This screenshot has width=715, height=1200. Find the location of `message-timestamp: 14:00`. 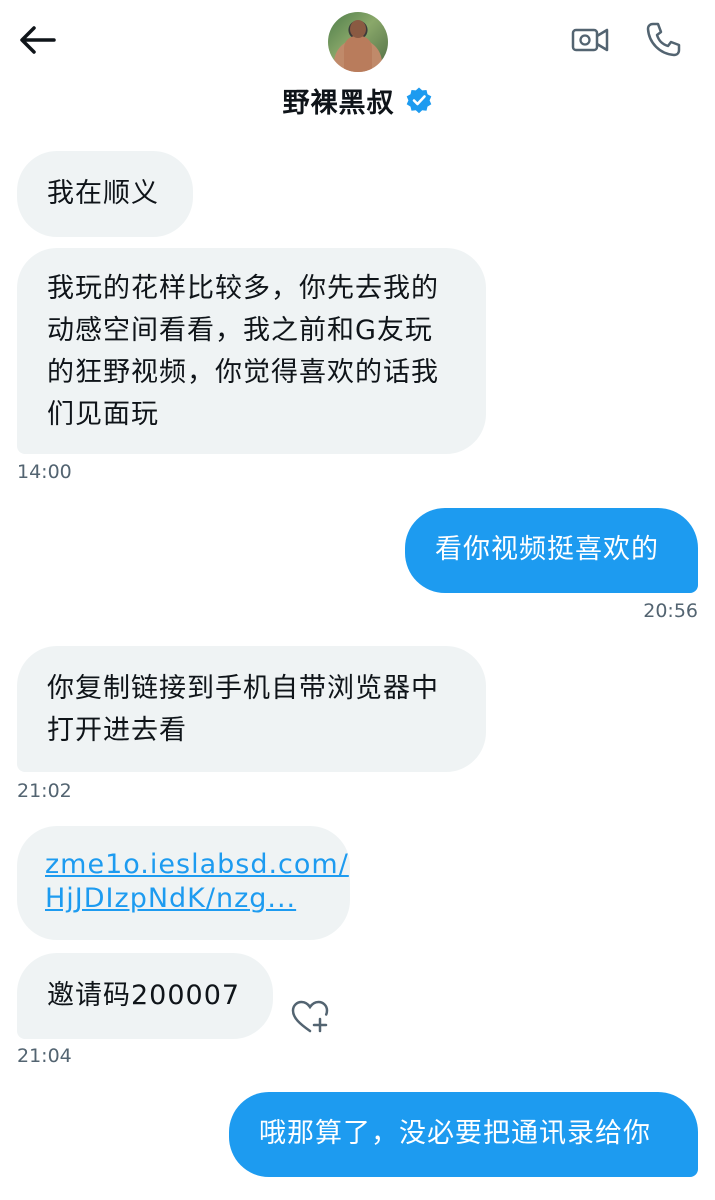

message-timestamp: 14:00 is located at coordinates (44, 472).